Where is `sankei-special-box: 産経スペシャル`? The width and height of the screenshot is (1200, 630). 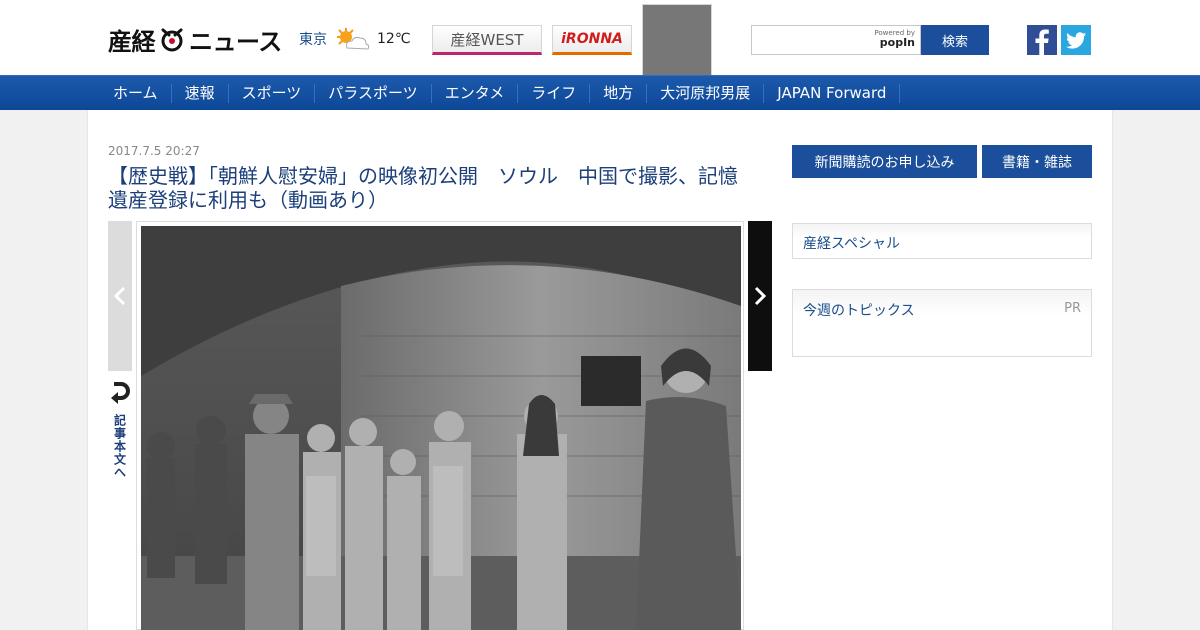
sankei-special-box: 産経スペシャル is located at coordinates (942, 241).